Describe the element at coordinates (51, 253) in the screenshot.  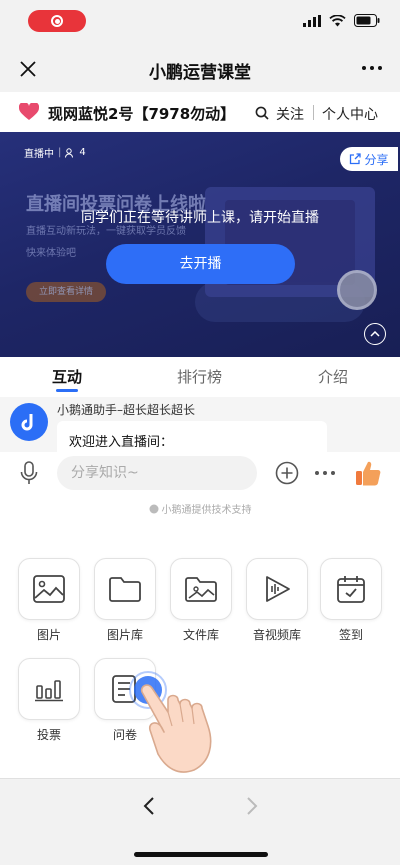
I see `banner-subtitle: 快来体验吧` at that location.